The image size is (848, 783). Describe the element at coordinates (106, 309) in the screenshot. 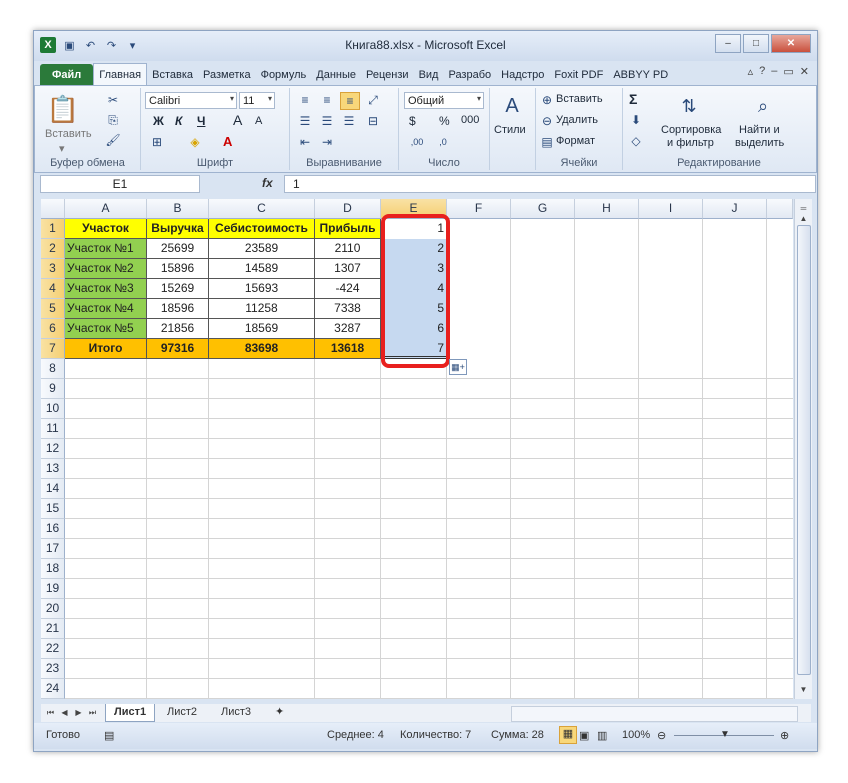

I see `cell-a5: Участок №4` at that location.